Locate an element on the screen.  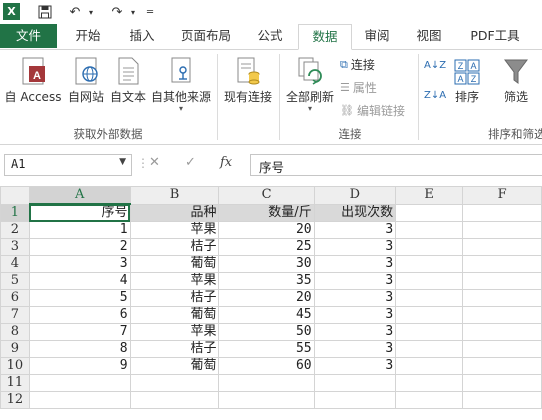
tab-data: 数据 is located at coordinates (325, 37).